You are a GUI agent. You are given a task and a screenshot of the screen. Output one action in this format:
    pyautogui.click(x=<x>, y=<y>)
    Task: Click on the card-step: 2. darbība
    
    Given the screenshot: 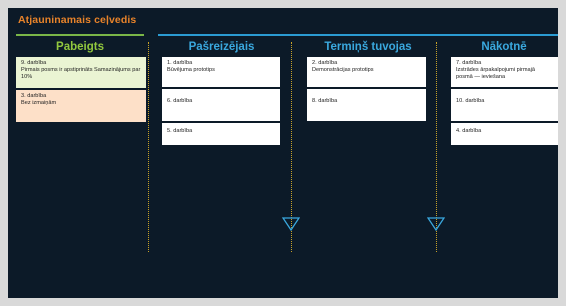 What is the action you would take?
    pyautogui.click(x=325, y=63)
    